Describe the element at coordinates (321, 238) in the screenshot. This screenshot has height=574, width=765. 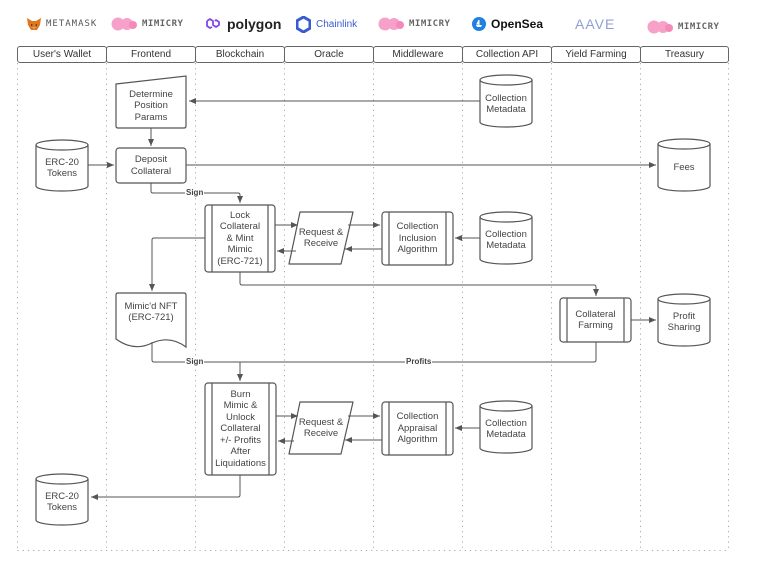
I see `request-receive-1-label: Request & Receive` at that location.